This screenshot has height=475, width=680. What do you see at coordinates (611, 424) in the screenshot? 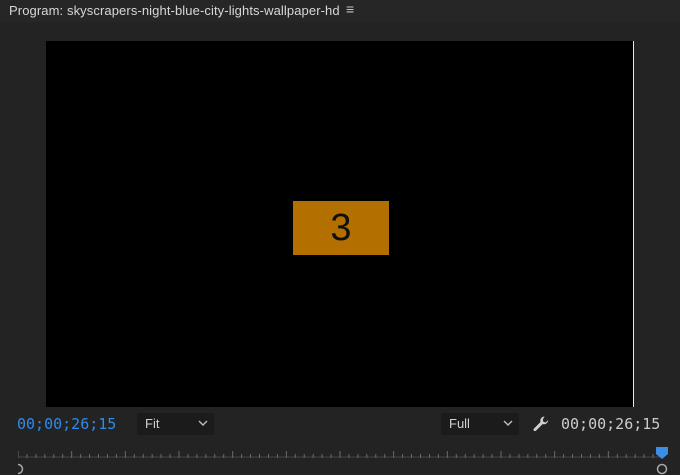
I see `duration-timecode: 00;00;26;15` at bounding box center [611, 424].